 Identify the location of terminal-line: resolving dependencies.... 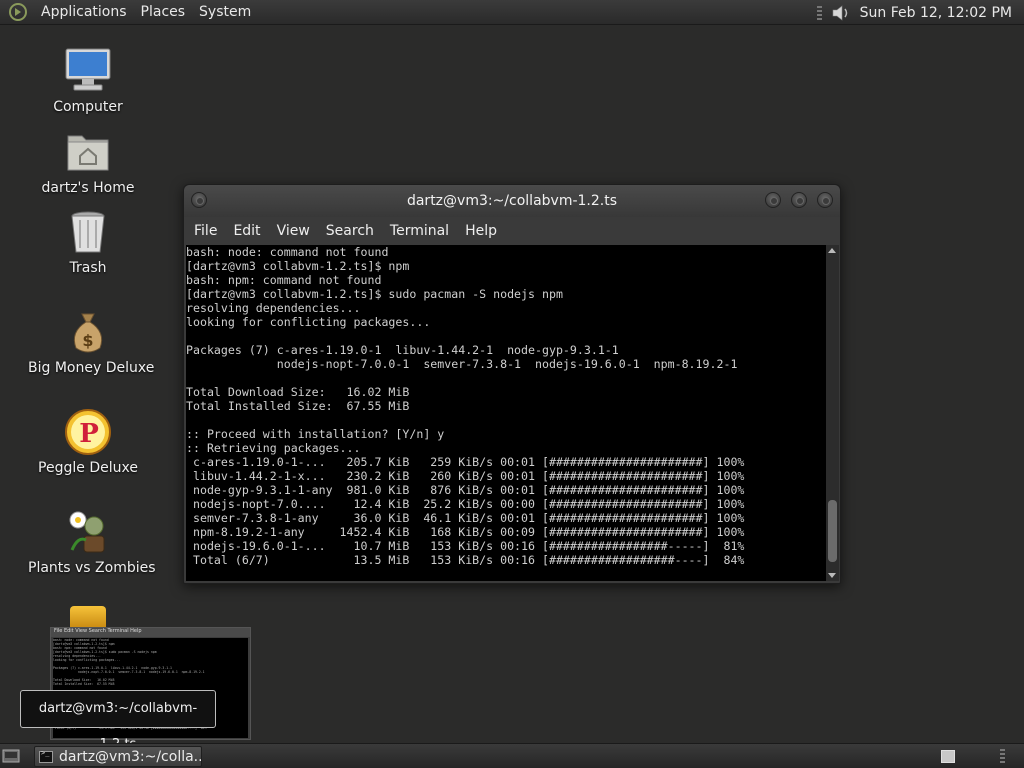
(273, 308).